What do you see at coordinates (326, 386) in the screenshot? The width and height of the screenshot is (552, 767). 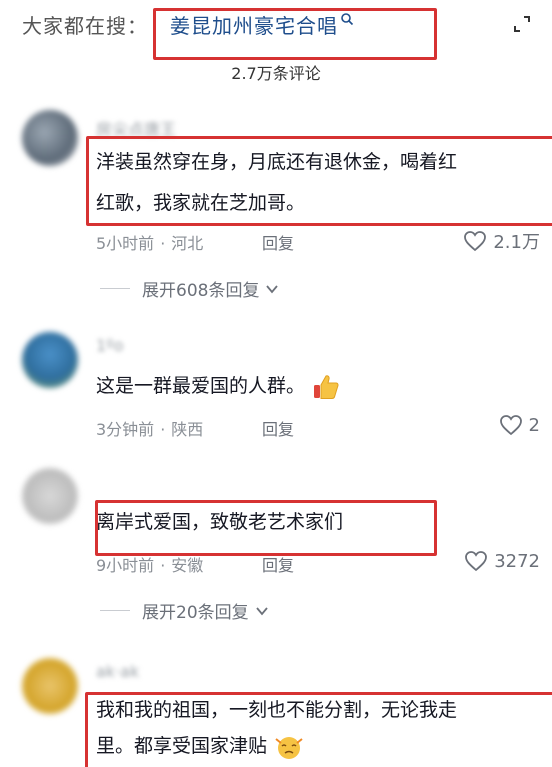 I see `thumbs-up-emoji` at bounding box center [326, 386].